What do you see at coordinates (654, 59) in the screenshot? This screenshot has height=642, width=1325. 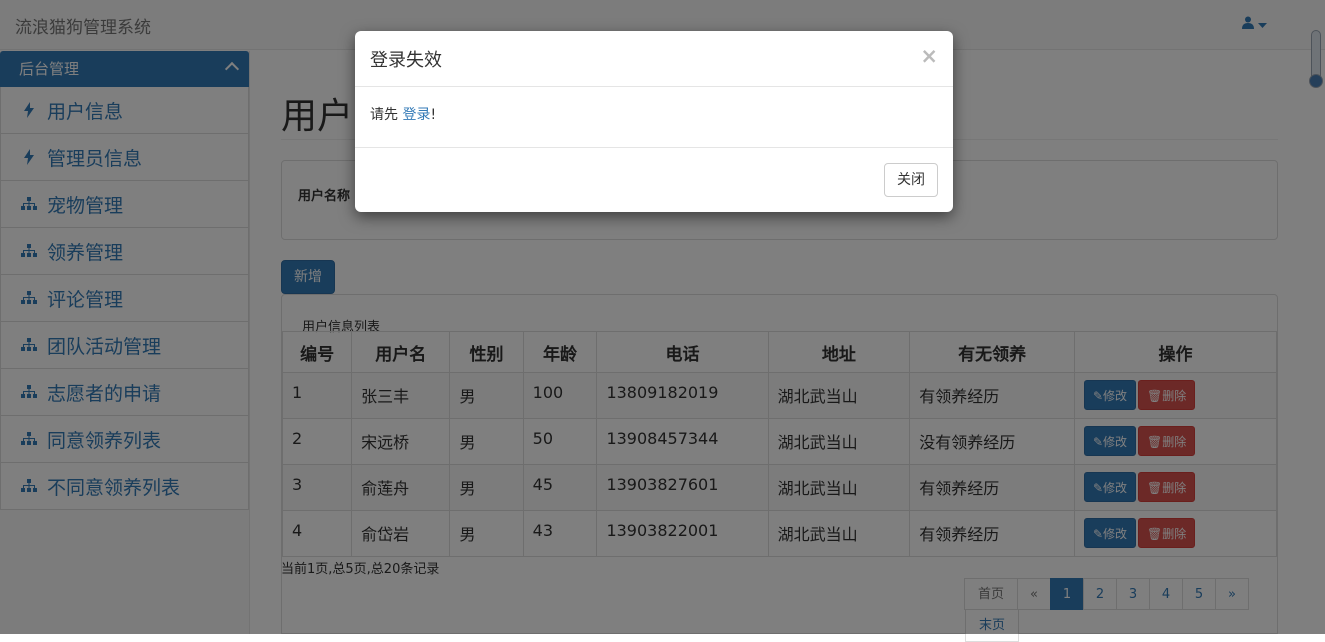 I see `modal-header: 登录失效 ×` at bounding box center [654, 59].